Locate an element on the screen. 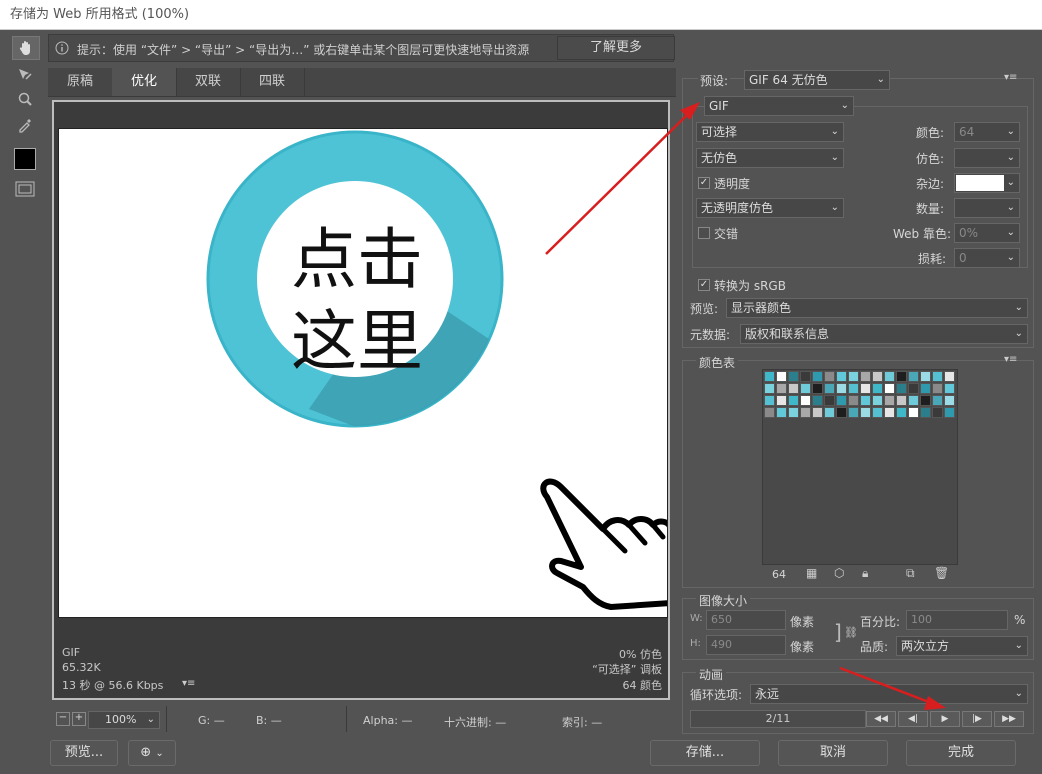 This screenshot has width=1042, height=774. width-input: 650 is located at coordinates (746, 620).